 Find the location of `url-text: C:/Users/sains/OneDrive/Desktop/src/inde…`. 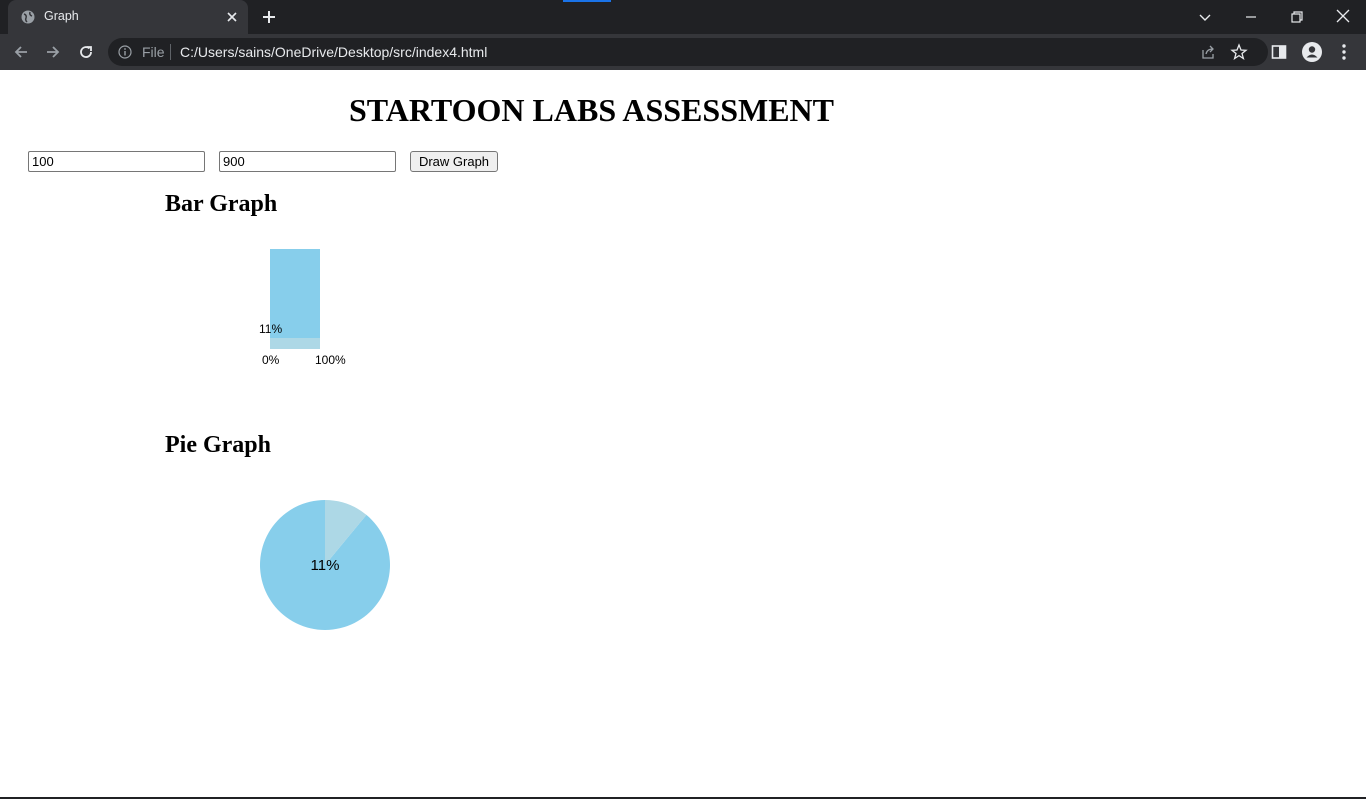

url-text: C:/Users/sains/OneDrive/Desktop/src/inde… is located at coordinates (333, 52).